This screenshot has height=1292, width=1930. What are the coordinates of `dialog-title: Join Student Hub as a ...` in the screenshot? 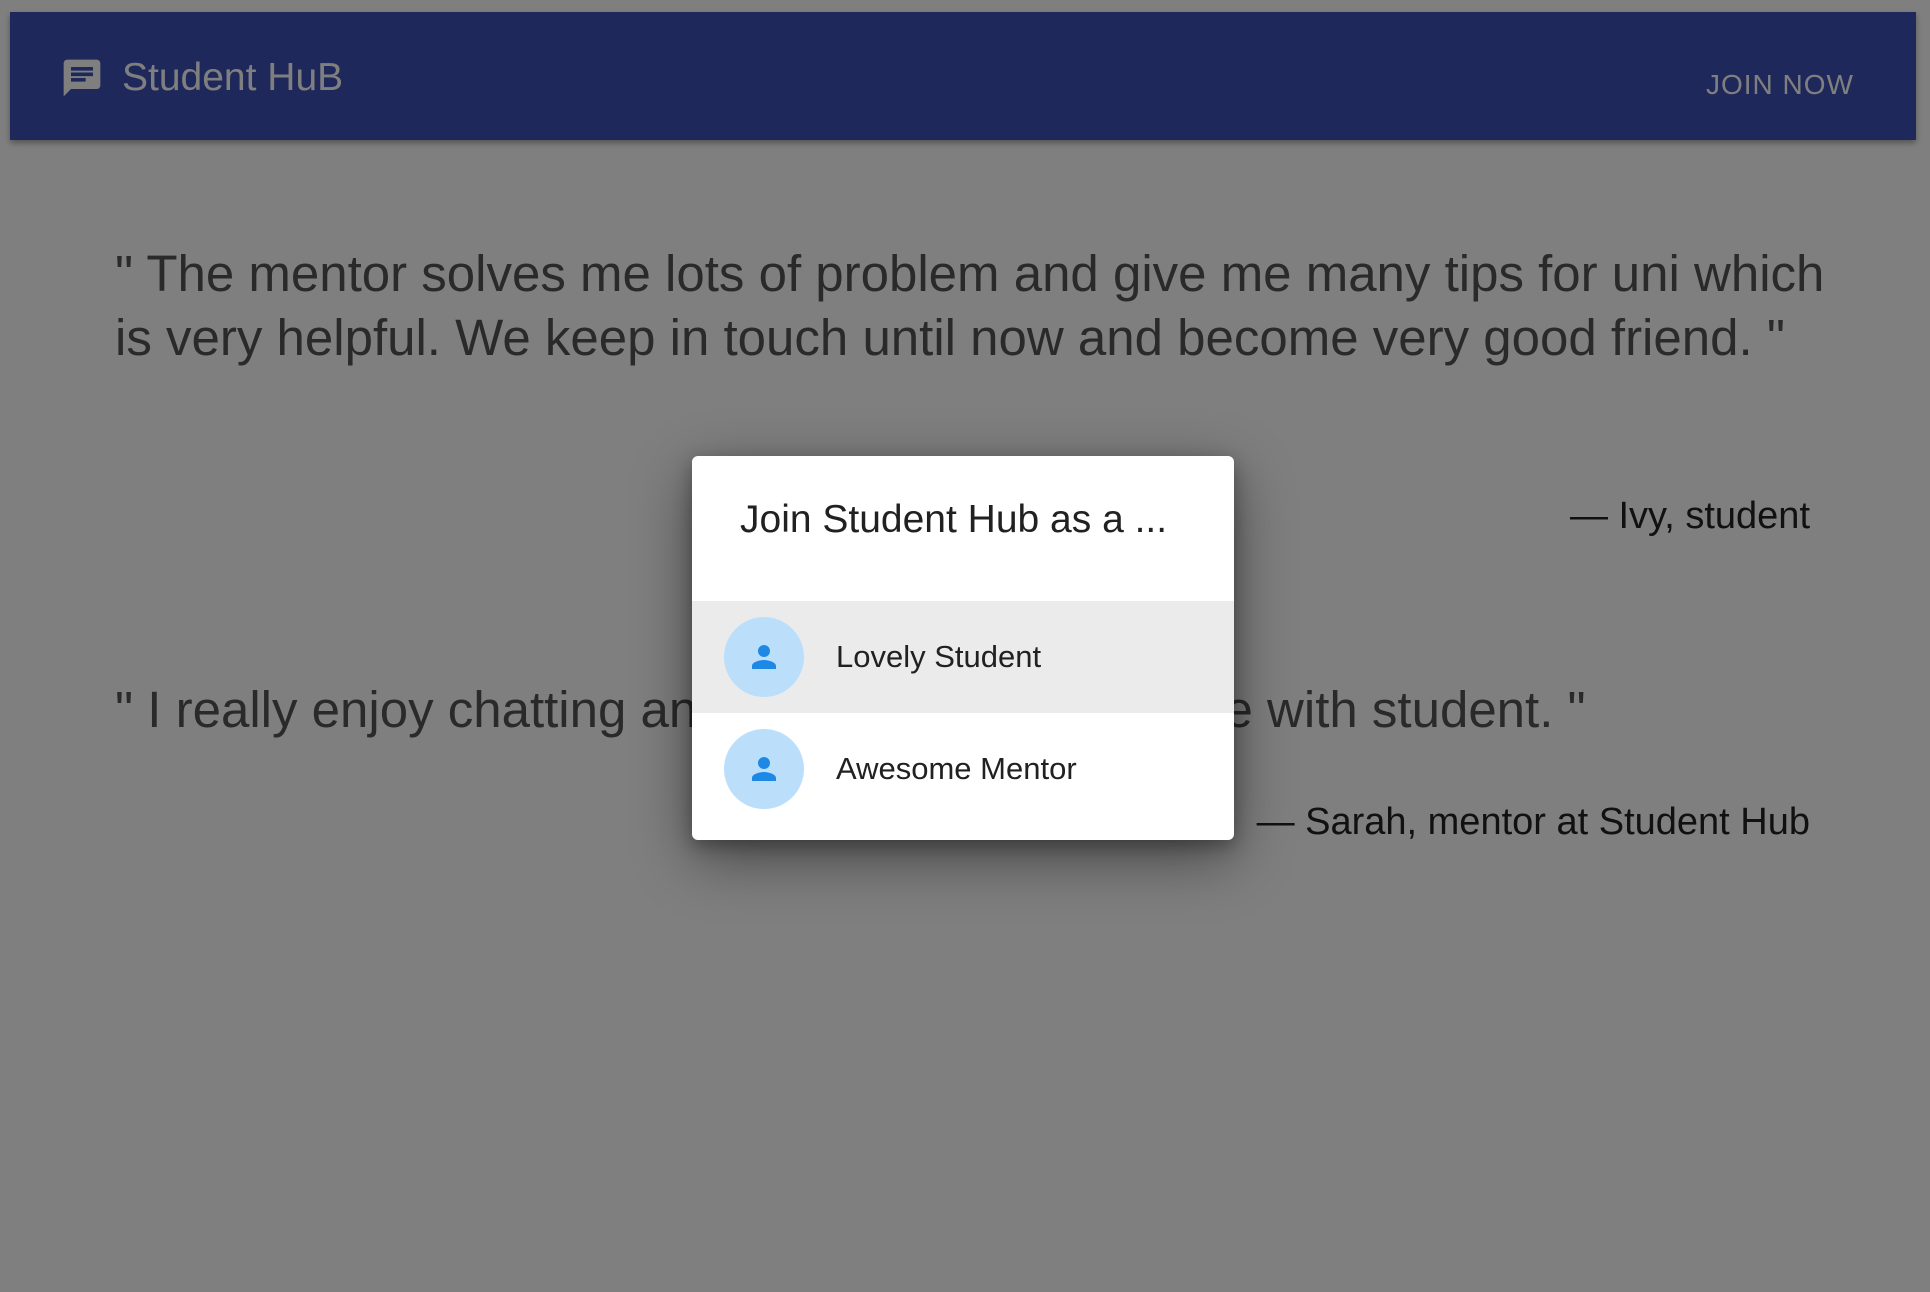 It's located at (954, 519).